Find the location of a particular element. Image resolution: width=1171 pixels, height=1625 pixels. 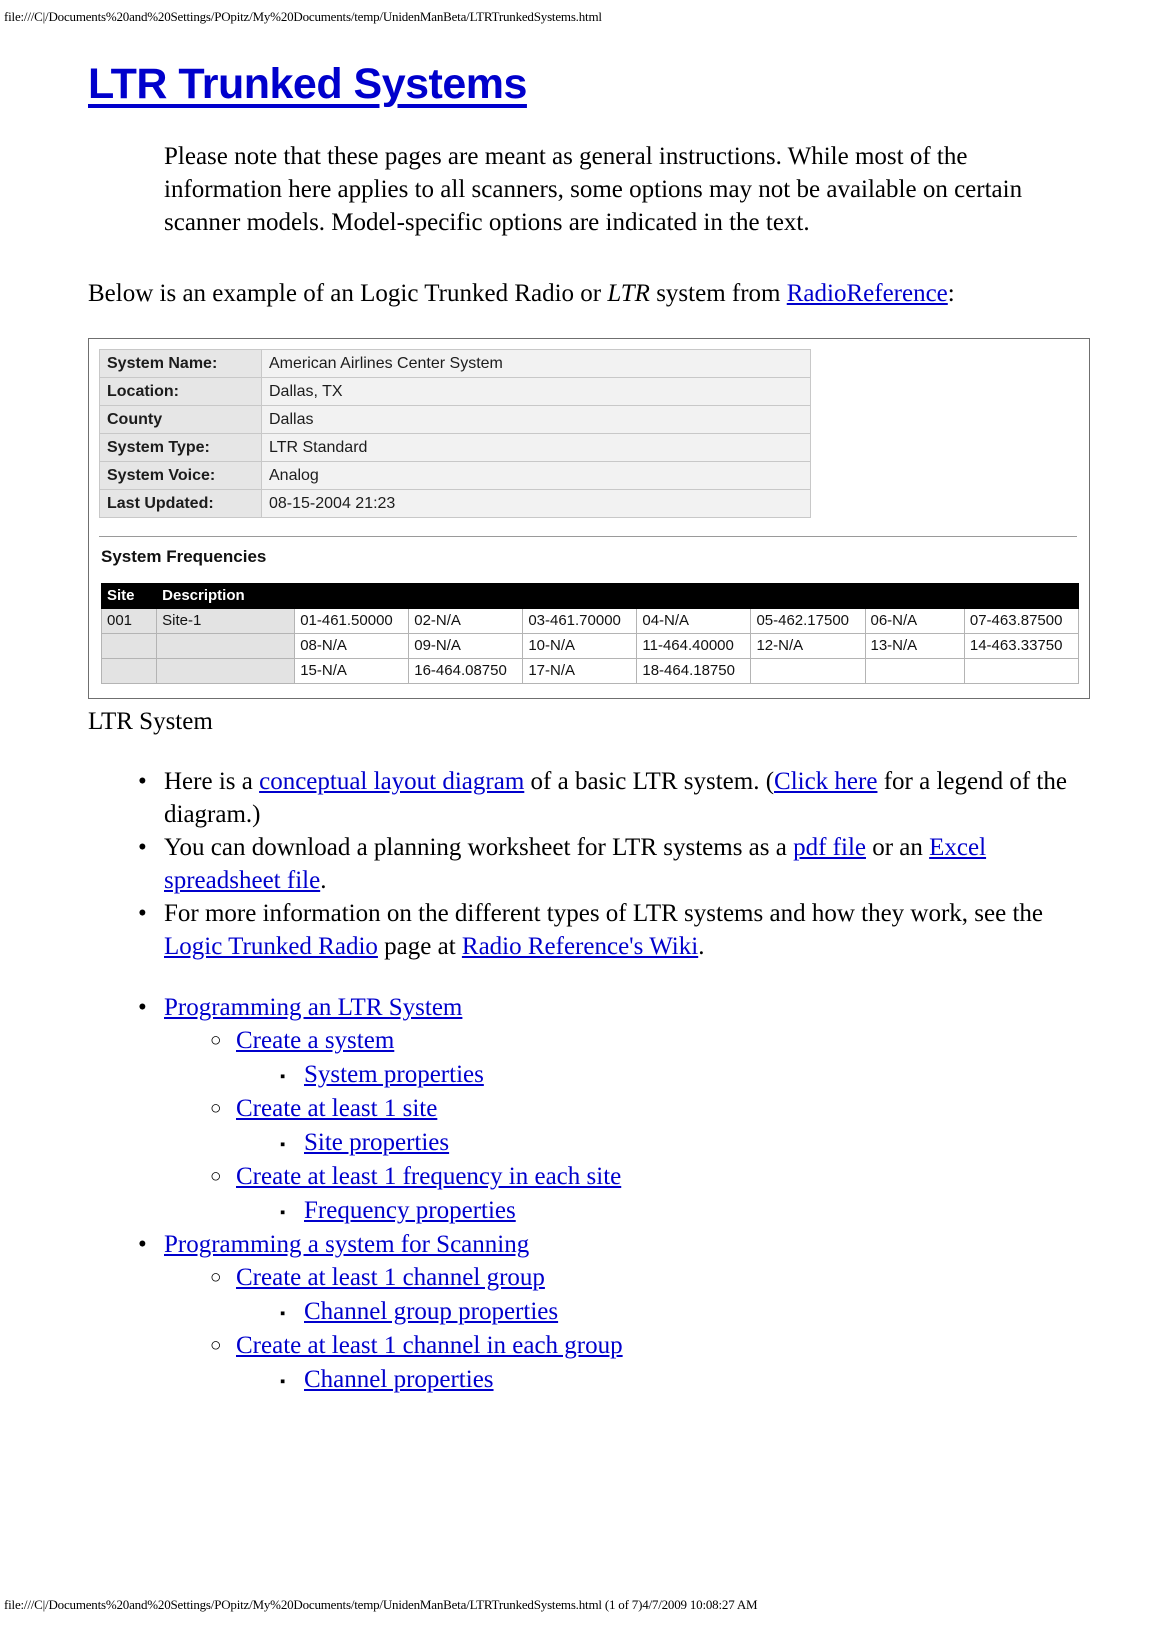

nav-link-level1: Programming an LTR System is located at coordinates (313, 1007).